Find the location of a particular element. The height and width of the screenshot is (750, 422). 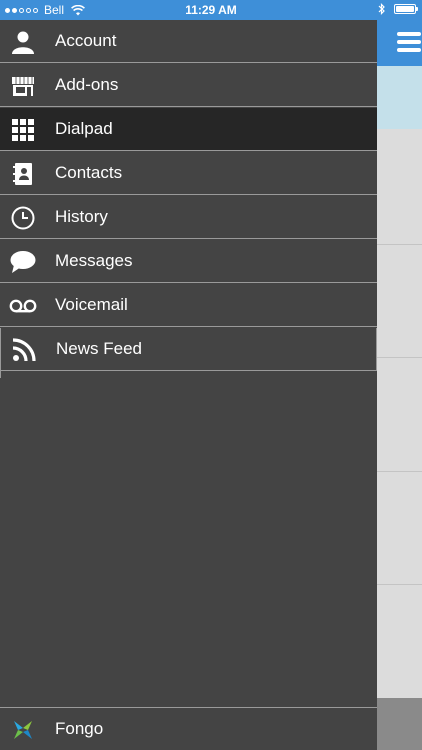

drawer-footer: Fongo is located at coordinates (188, 728).